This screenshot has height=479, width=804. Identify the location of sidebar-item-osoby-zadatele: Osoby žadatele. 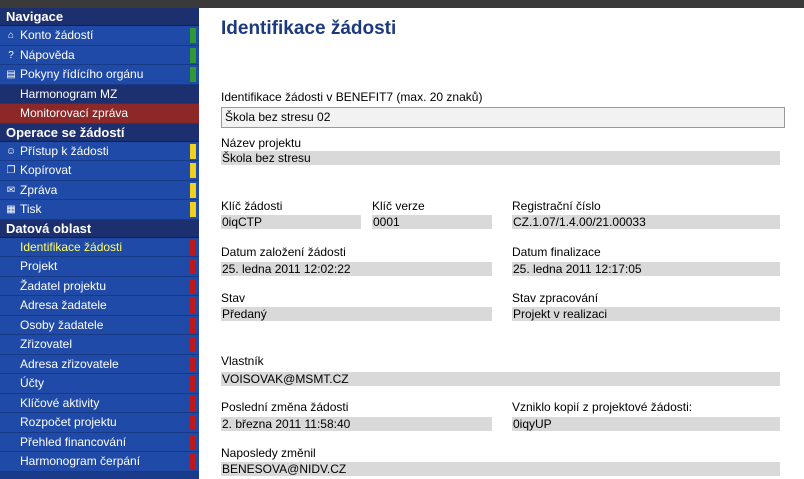
(99, 325).